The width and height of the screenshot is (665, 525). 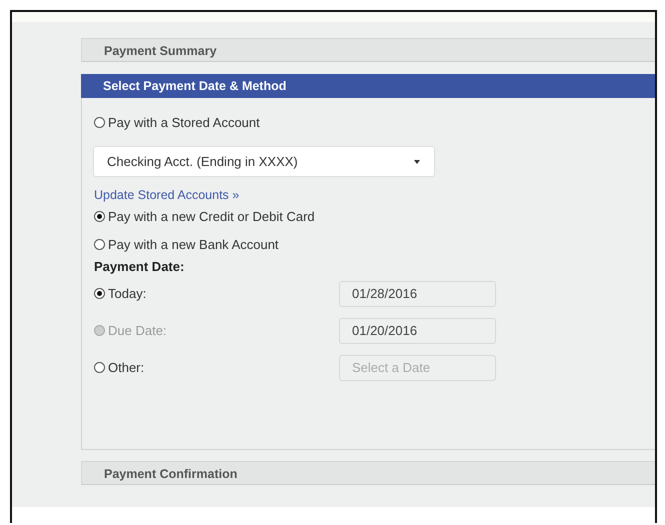 I want to click on account-dropdown: Checking Acct. (Ending in XXXX), so click(x=264, y=161).